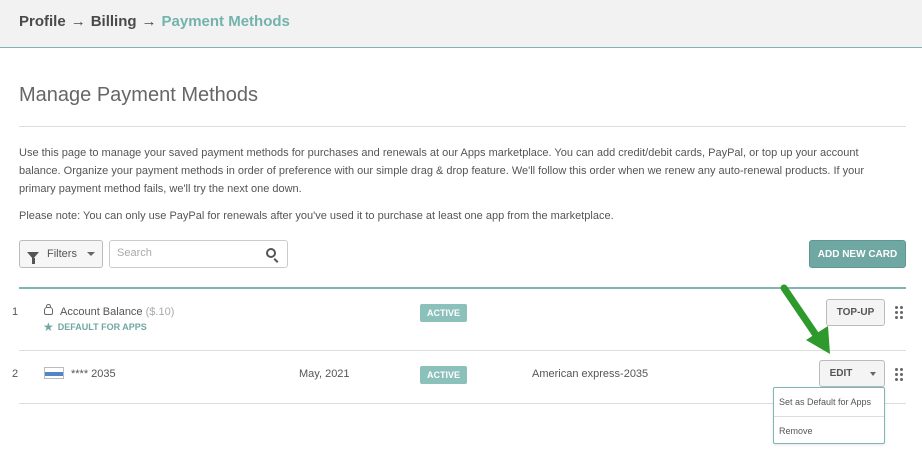  I want to click on breadcrumb-billing: Billing, so click(114, 21).